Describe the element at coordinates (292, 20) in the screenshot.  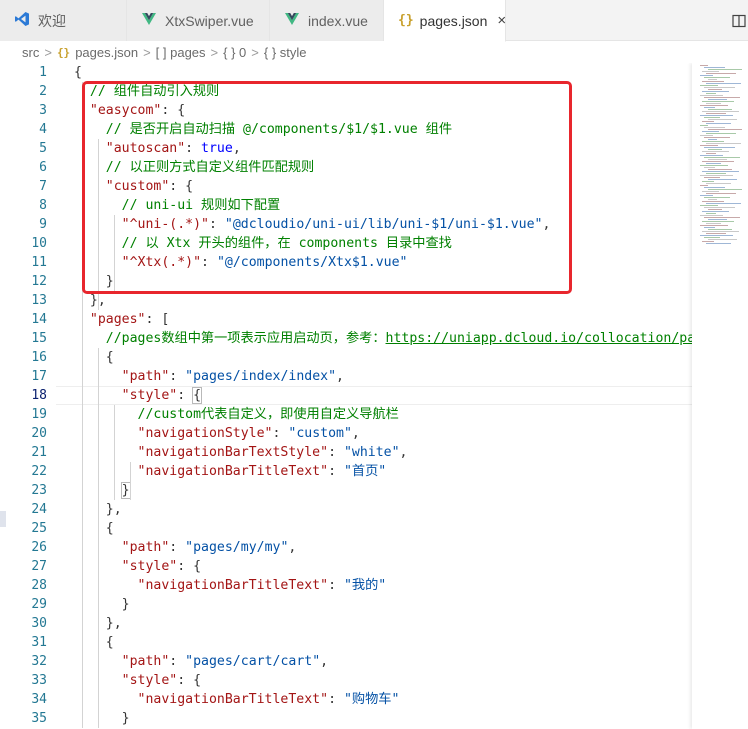
I see `vue-file-icon` at that location.